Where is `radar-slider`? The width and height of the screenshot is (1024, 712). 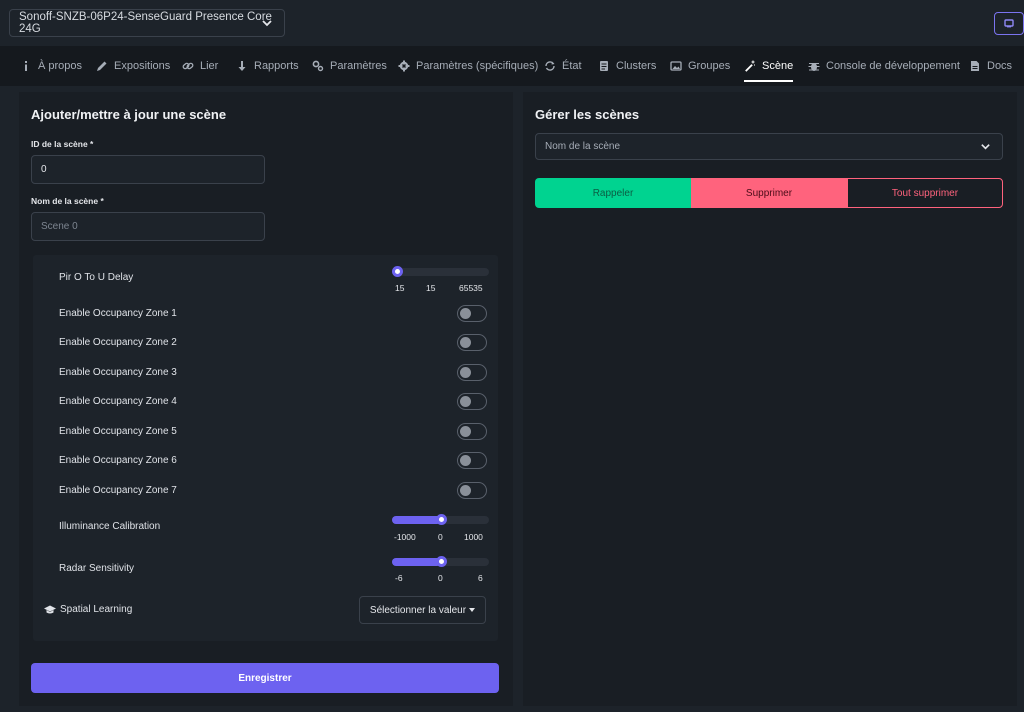 radar-slider is located at coordinates (440, 561).